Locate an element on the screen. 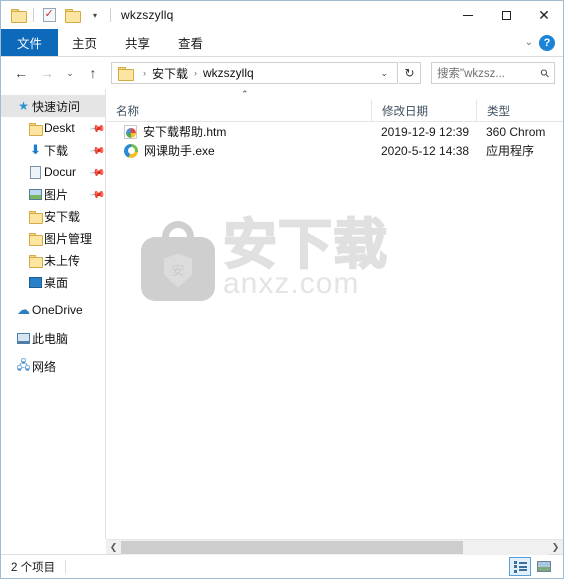 The height and width of the screenshot is (579, 564). window-title: wkzszyllq is located at coordinates (147, 15).